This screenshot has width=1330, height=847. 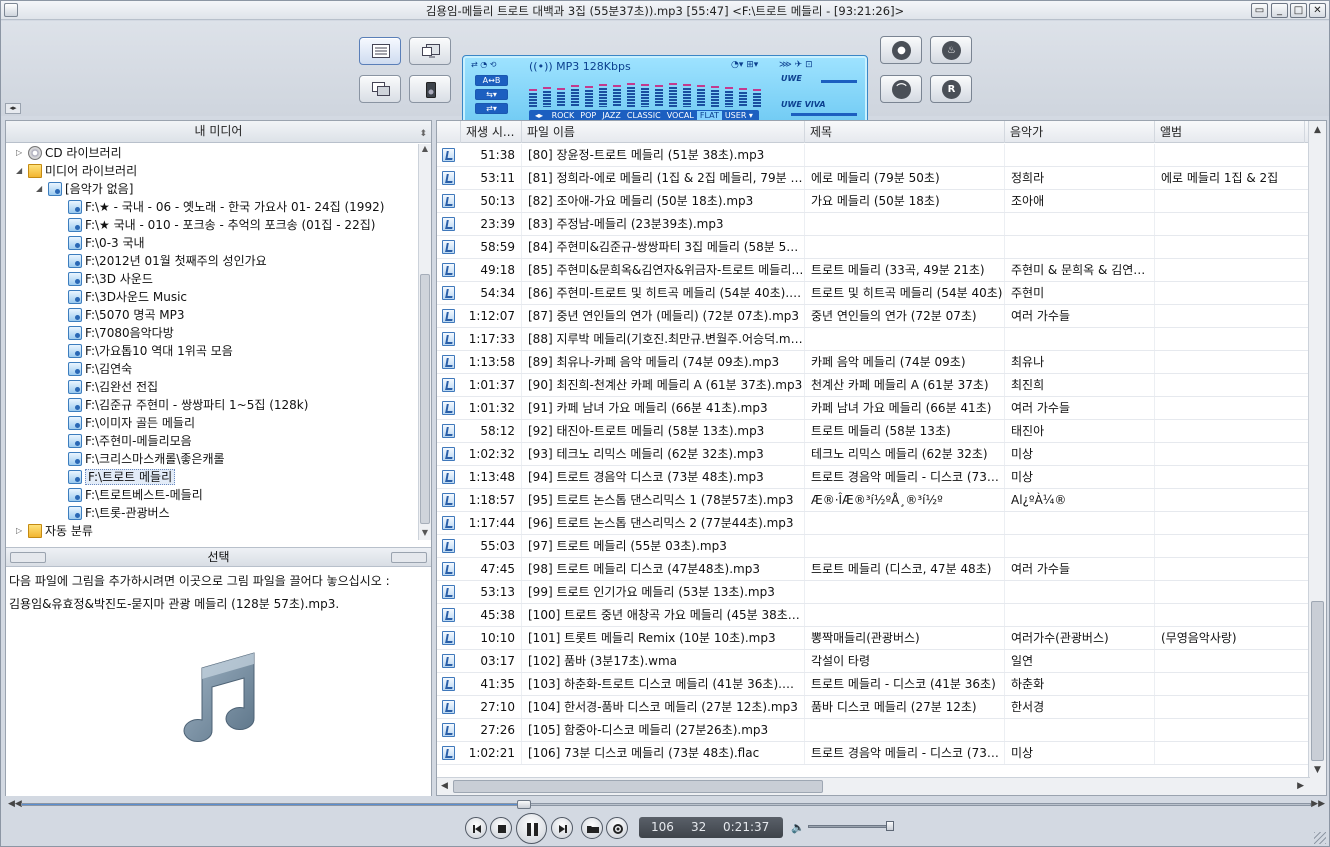 I want to click on tree-item: F:\트롯-관광버스, so click(x=119, y=513).